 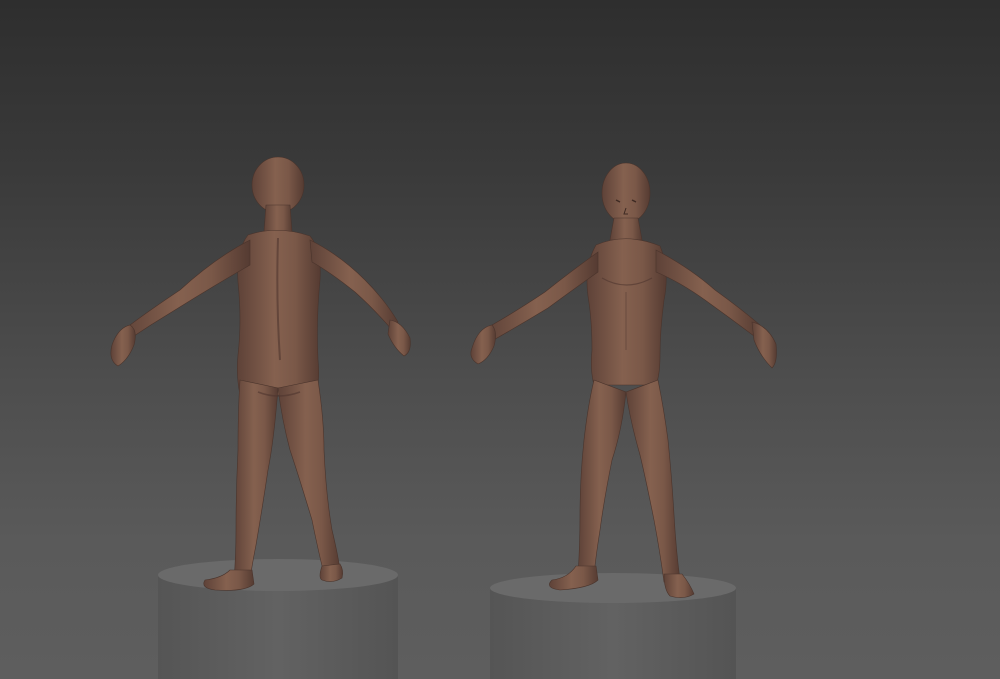 I want to click on pedestal-left, so click(x=278, y=619).